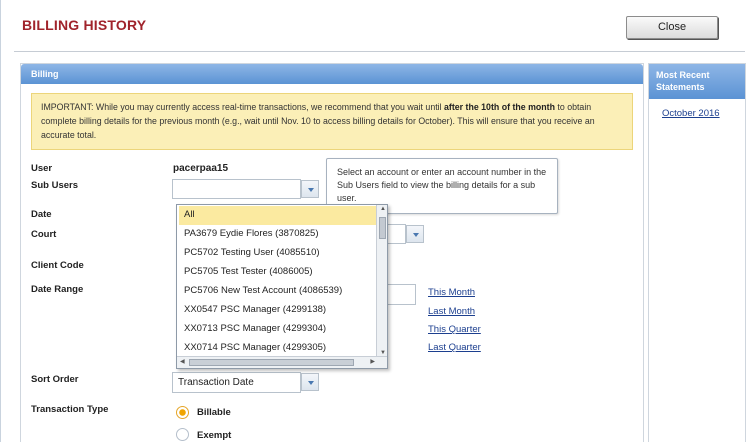 This screenshot has width=751, height=442. I want to click on listbox-horizontal-scrollbar: ◀ ▶, so click(282, 362).